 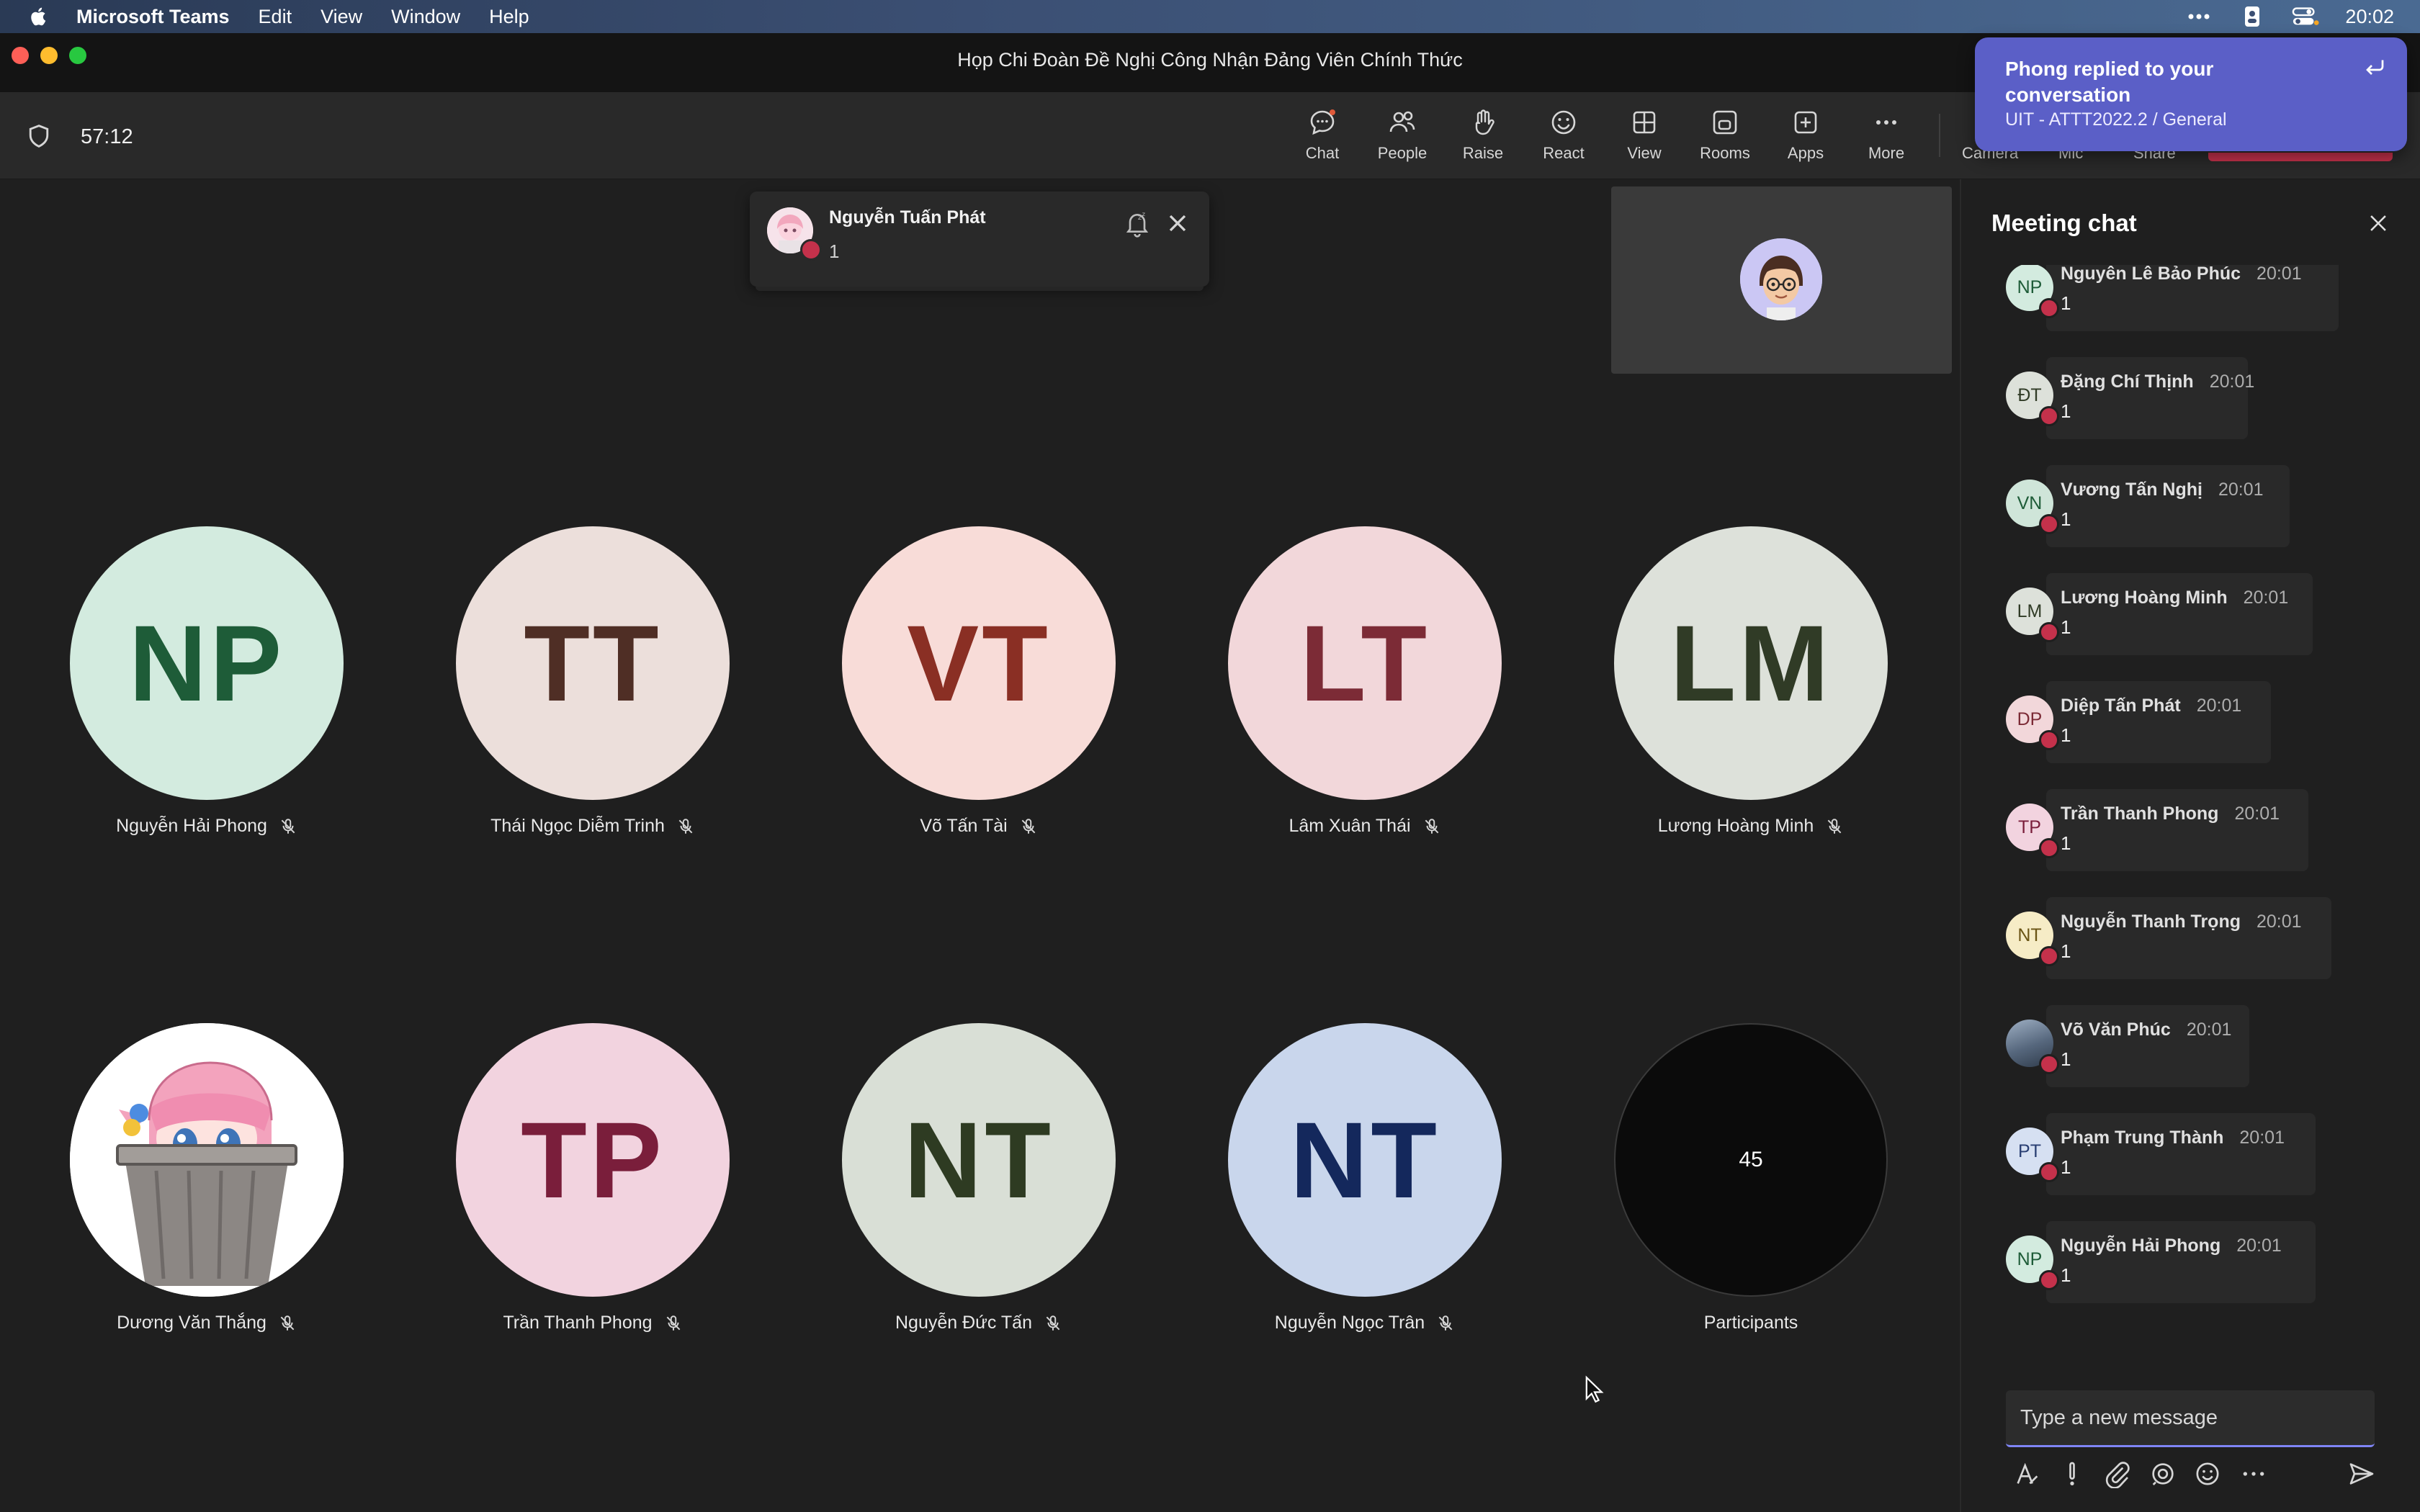 I want to click on participant-name: Lương Hoàng Minh, so click(x=1735, y=826).